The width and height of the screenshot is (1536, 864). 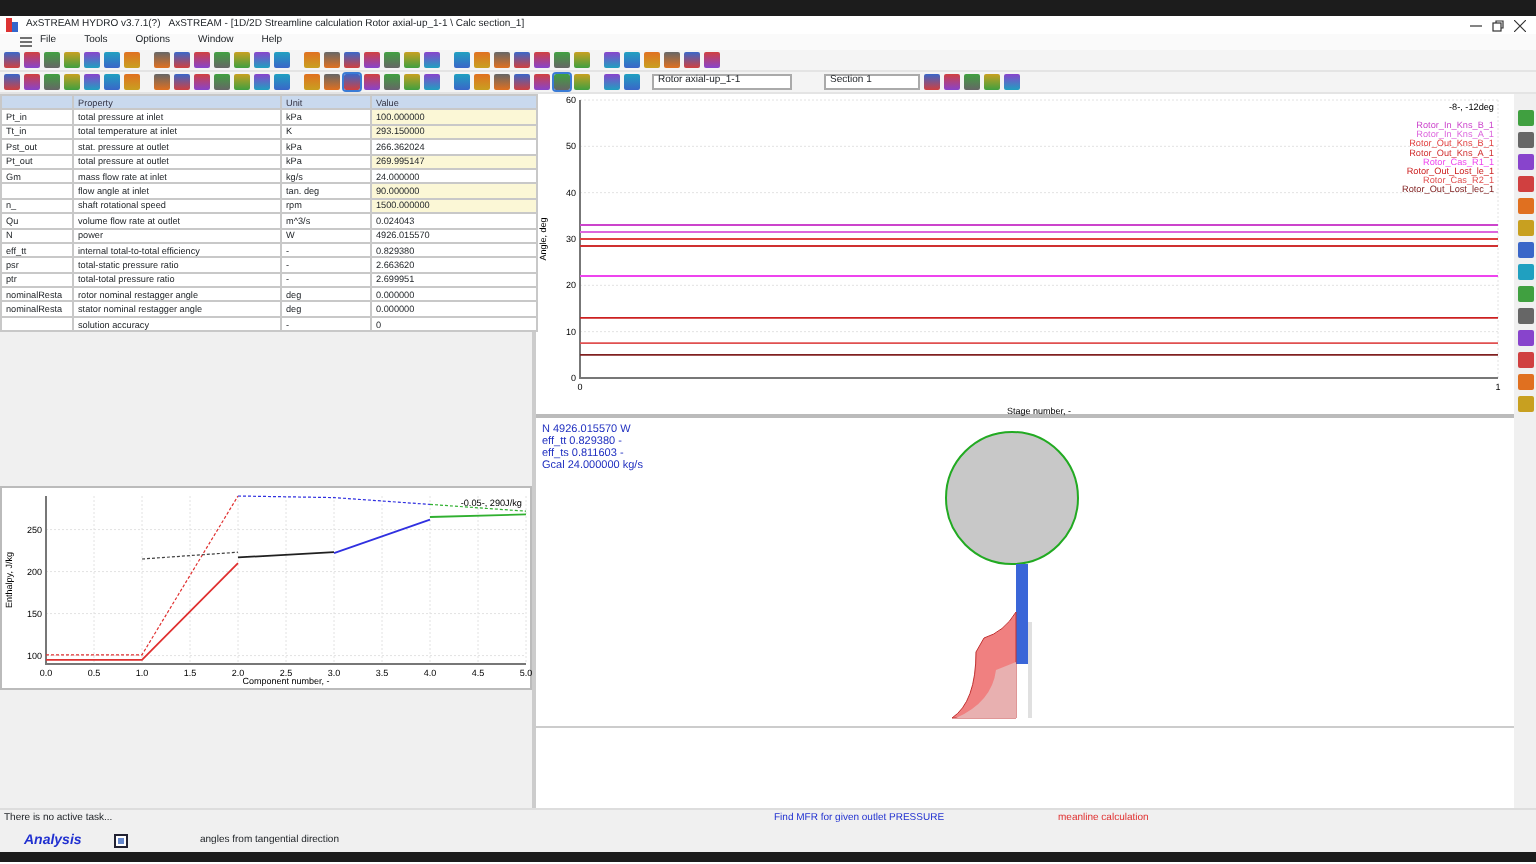 What do you see at coordinates (121, 841) in the screenshot?
I see `window-icon` at bounding box center [121, 841].